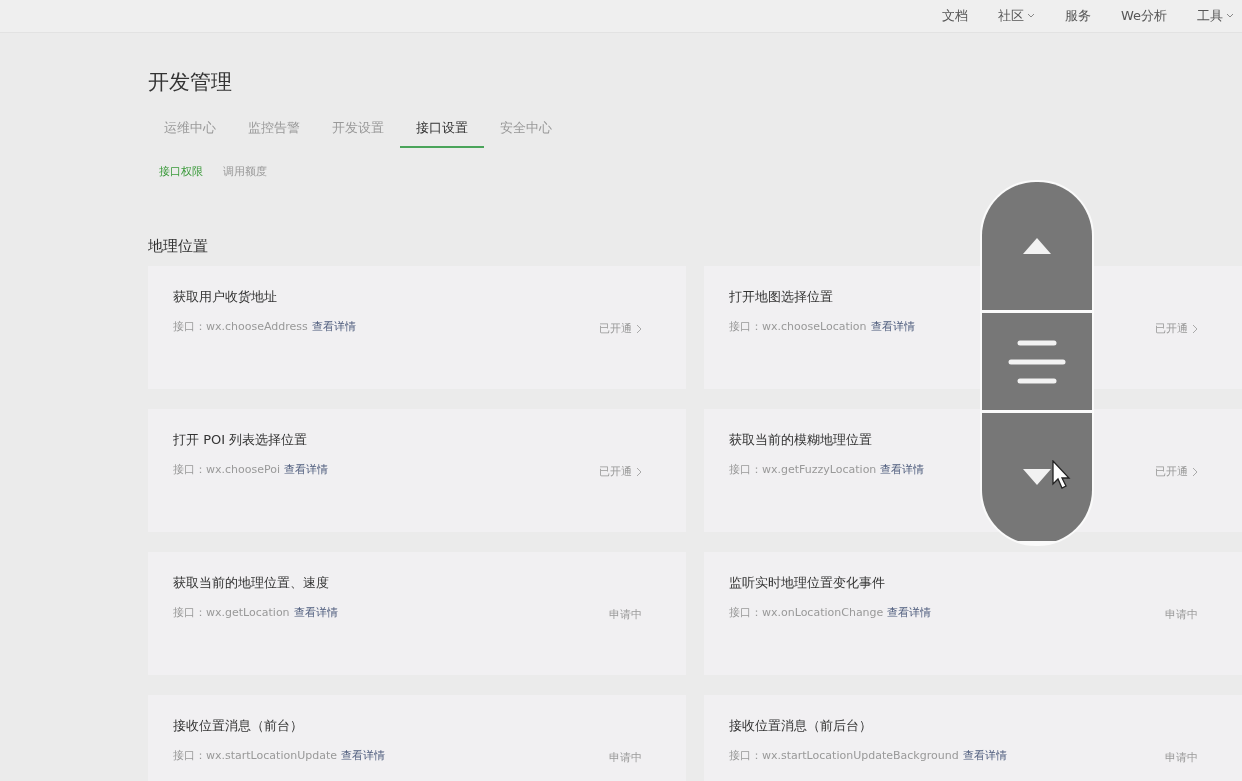 Image resolution: width=1242 pixels, height=781 pixels. I want to click on api-title: 接收位置消息（前台）, so click(238, 726).